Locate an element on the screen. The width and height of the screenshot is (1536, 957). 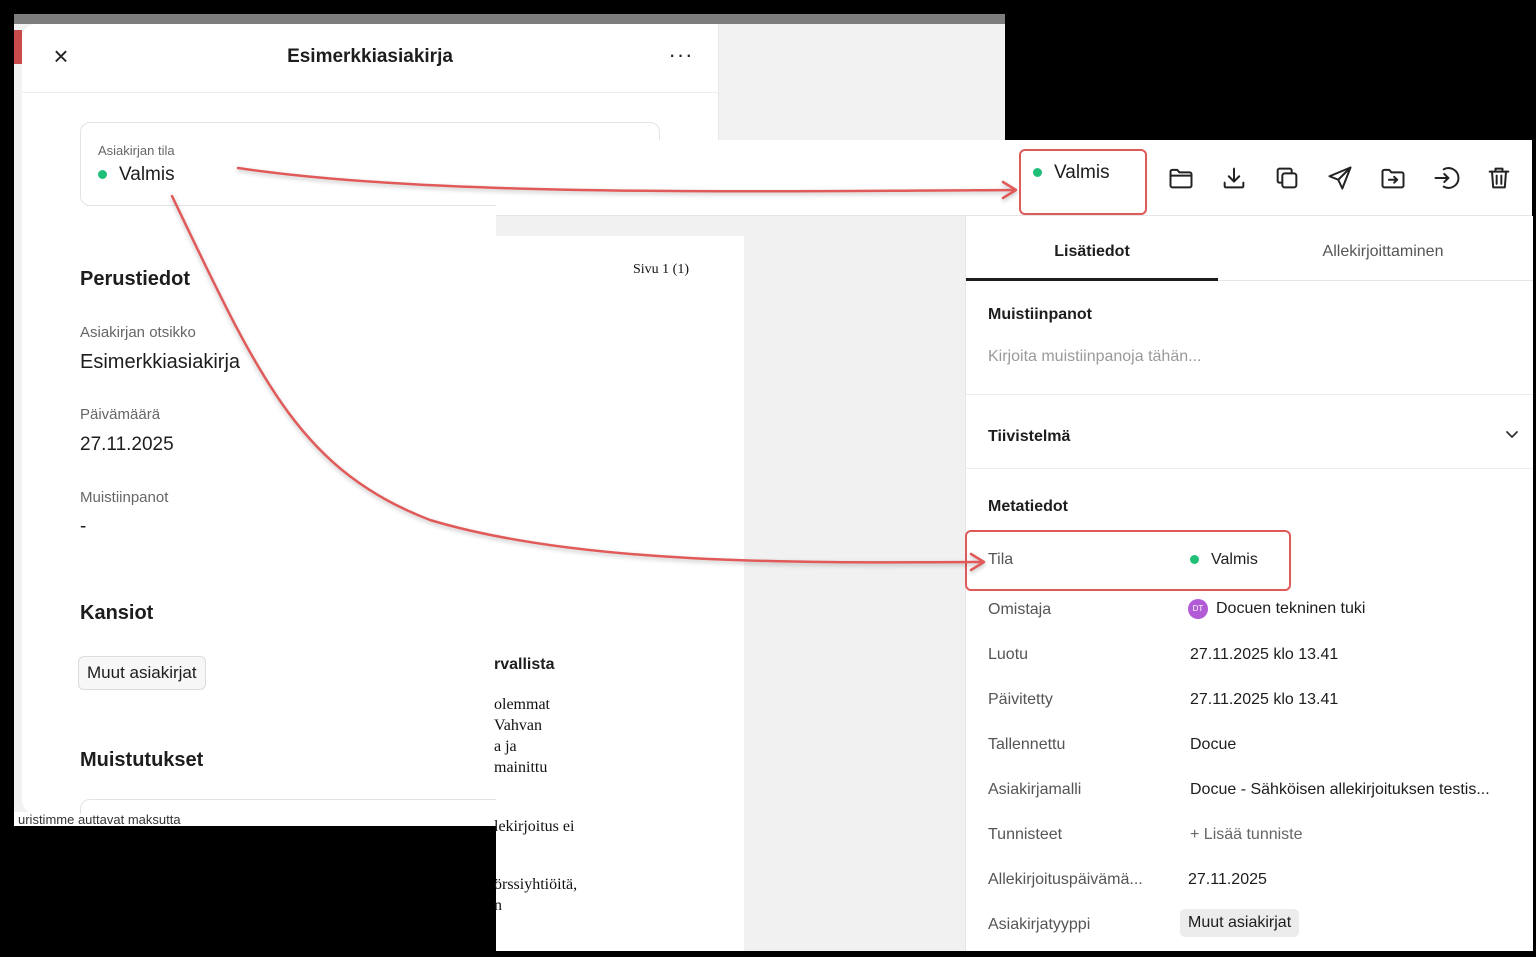
meta-value-owner: DT Docuen tekninen tuki is located at coordinates (1353, 609).